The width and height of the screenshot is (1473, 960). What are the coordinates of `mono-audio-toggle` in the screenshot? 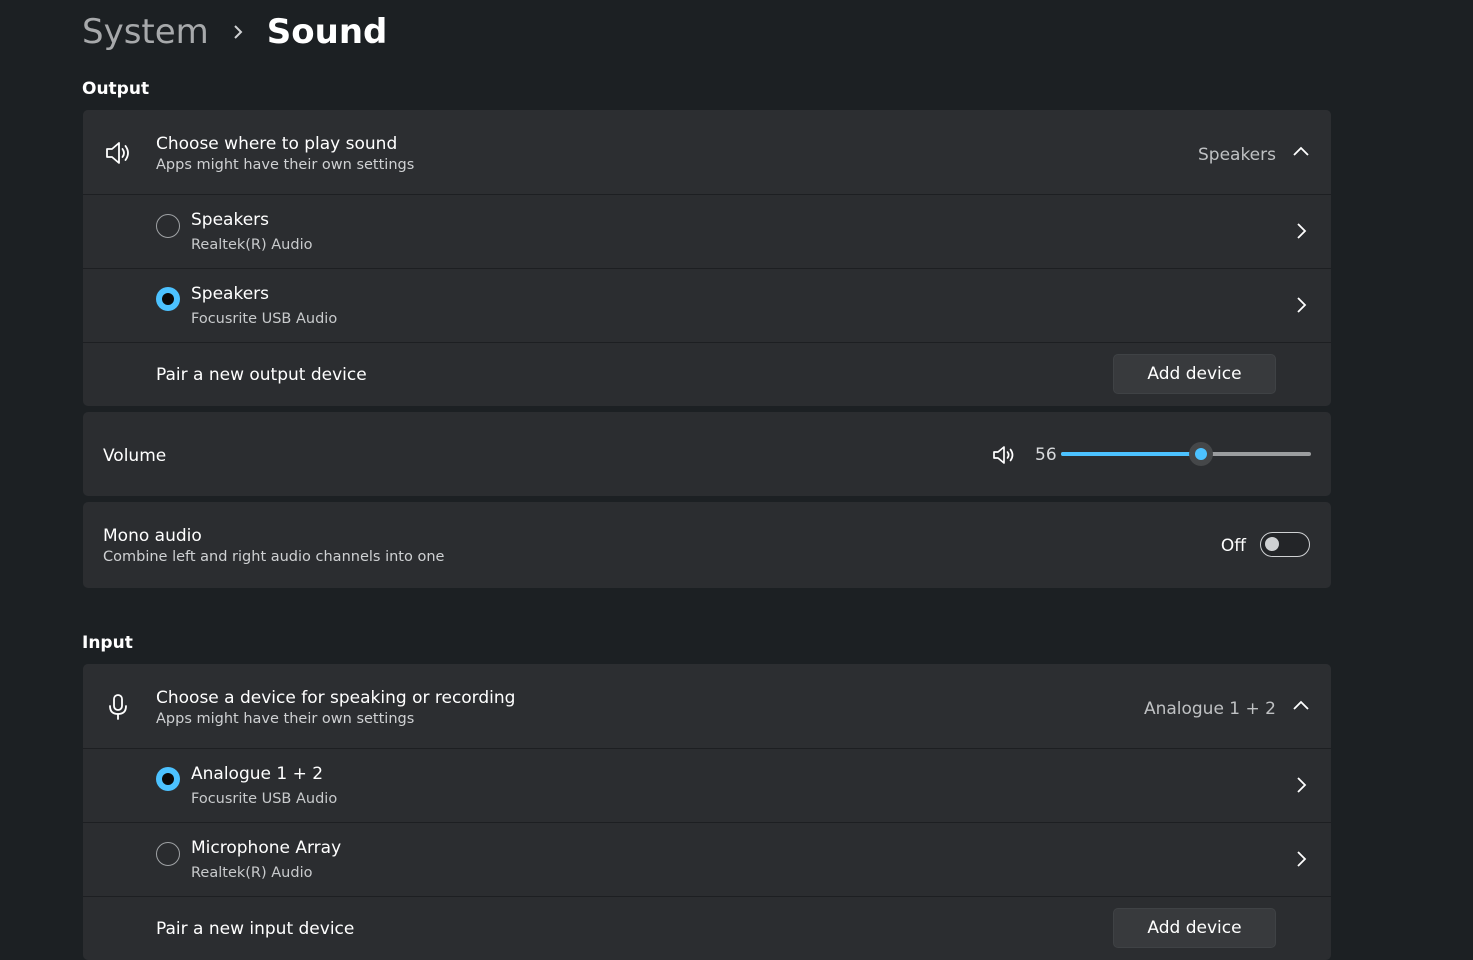 It's located at (1285, 544).